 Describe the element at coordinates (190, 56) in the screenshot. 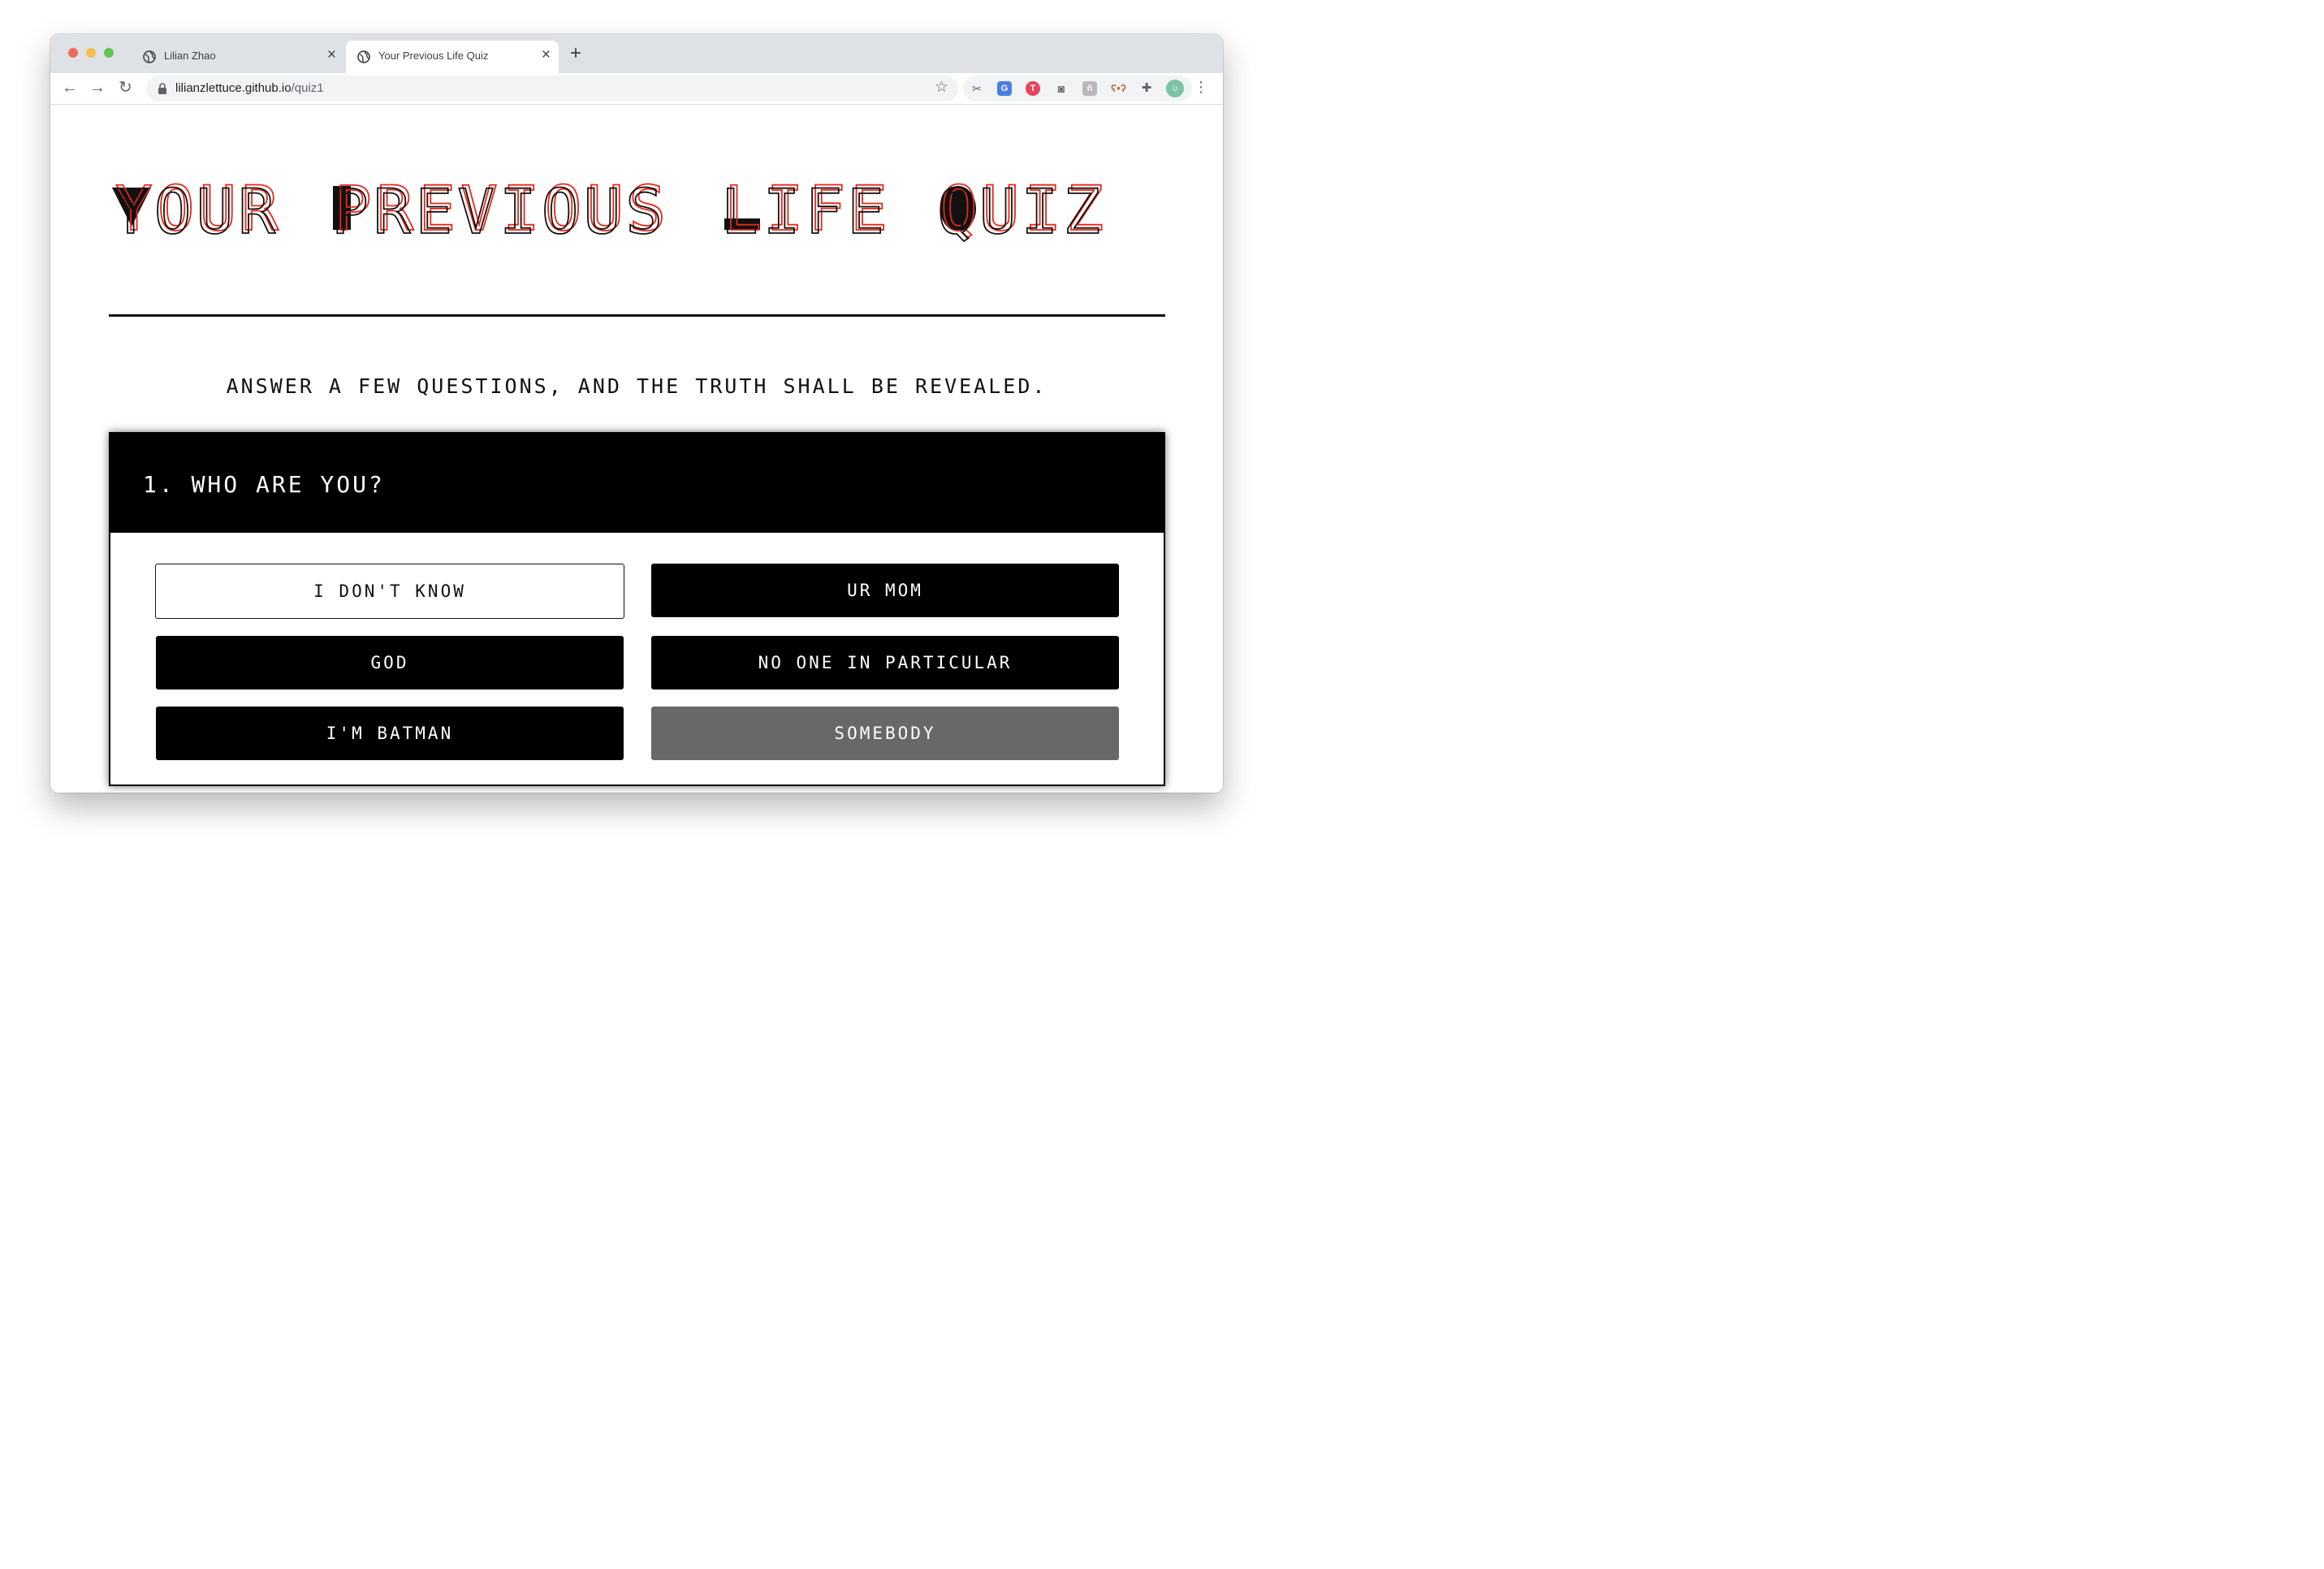

I see `tab-title: Lilian Zhao` at that location.